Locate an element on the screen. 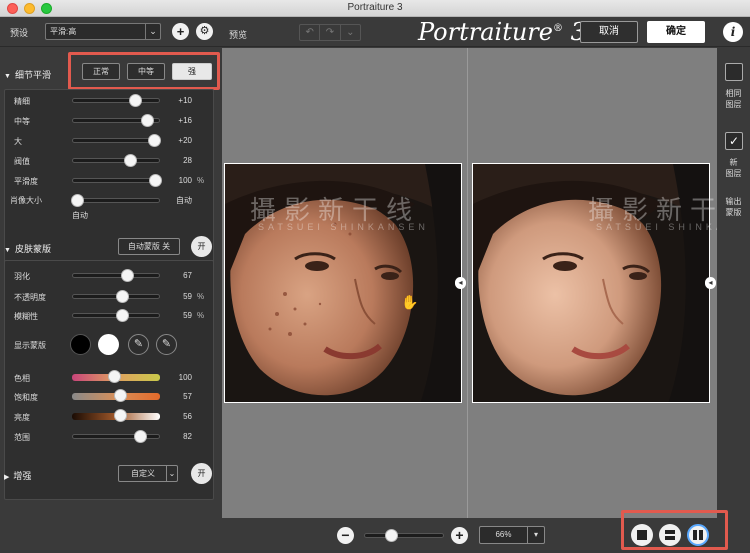  slider-label: 大 is located at coordinates (18, 141).